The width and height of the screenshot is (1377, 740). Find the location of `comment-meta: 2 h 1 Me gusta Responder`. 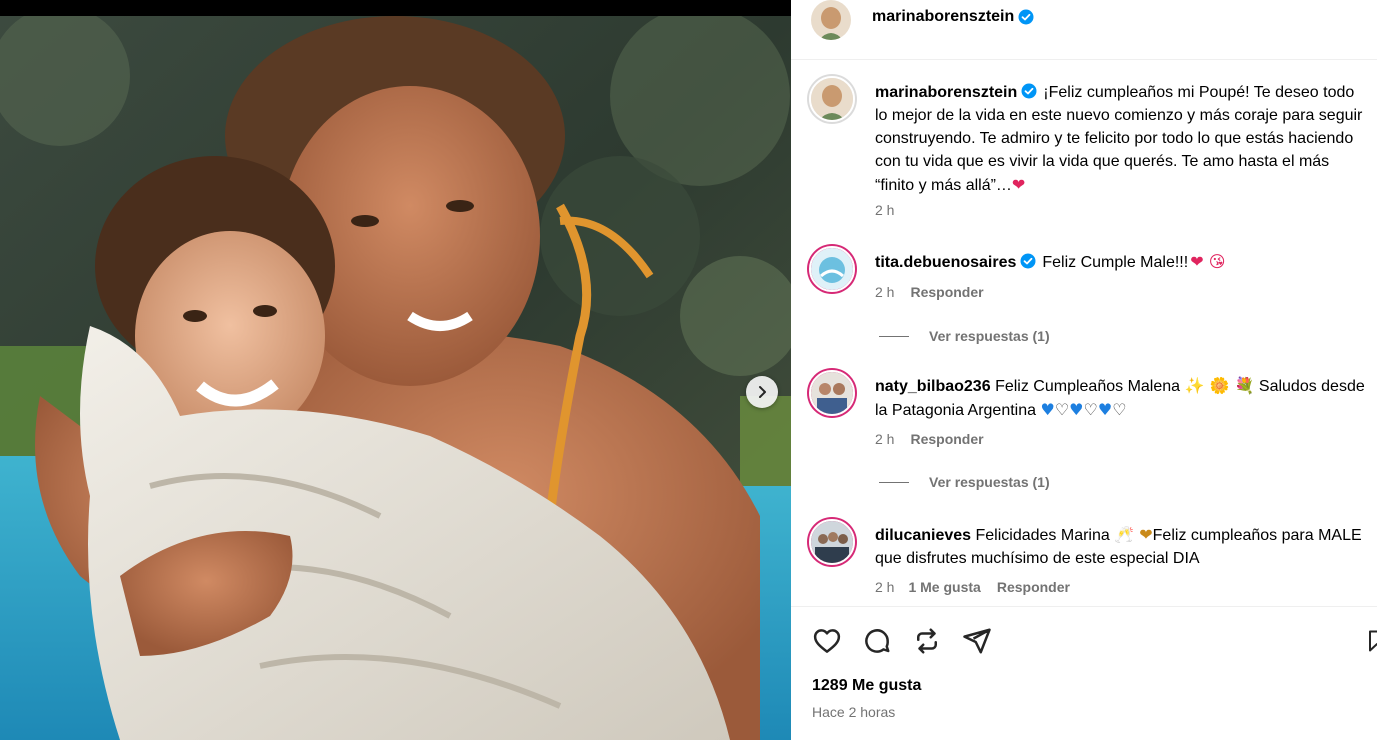

comment-meta: 2 h 1 Me gusta Responder is located at coordinates (972, 587).